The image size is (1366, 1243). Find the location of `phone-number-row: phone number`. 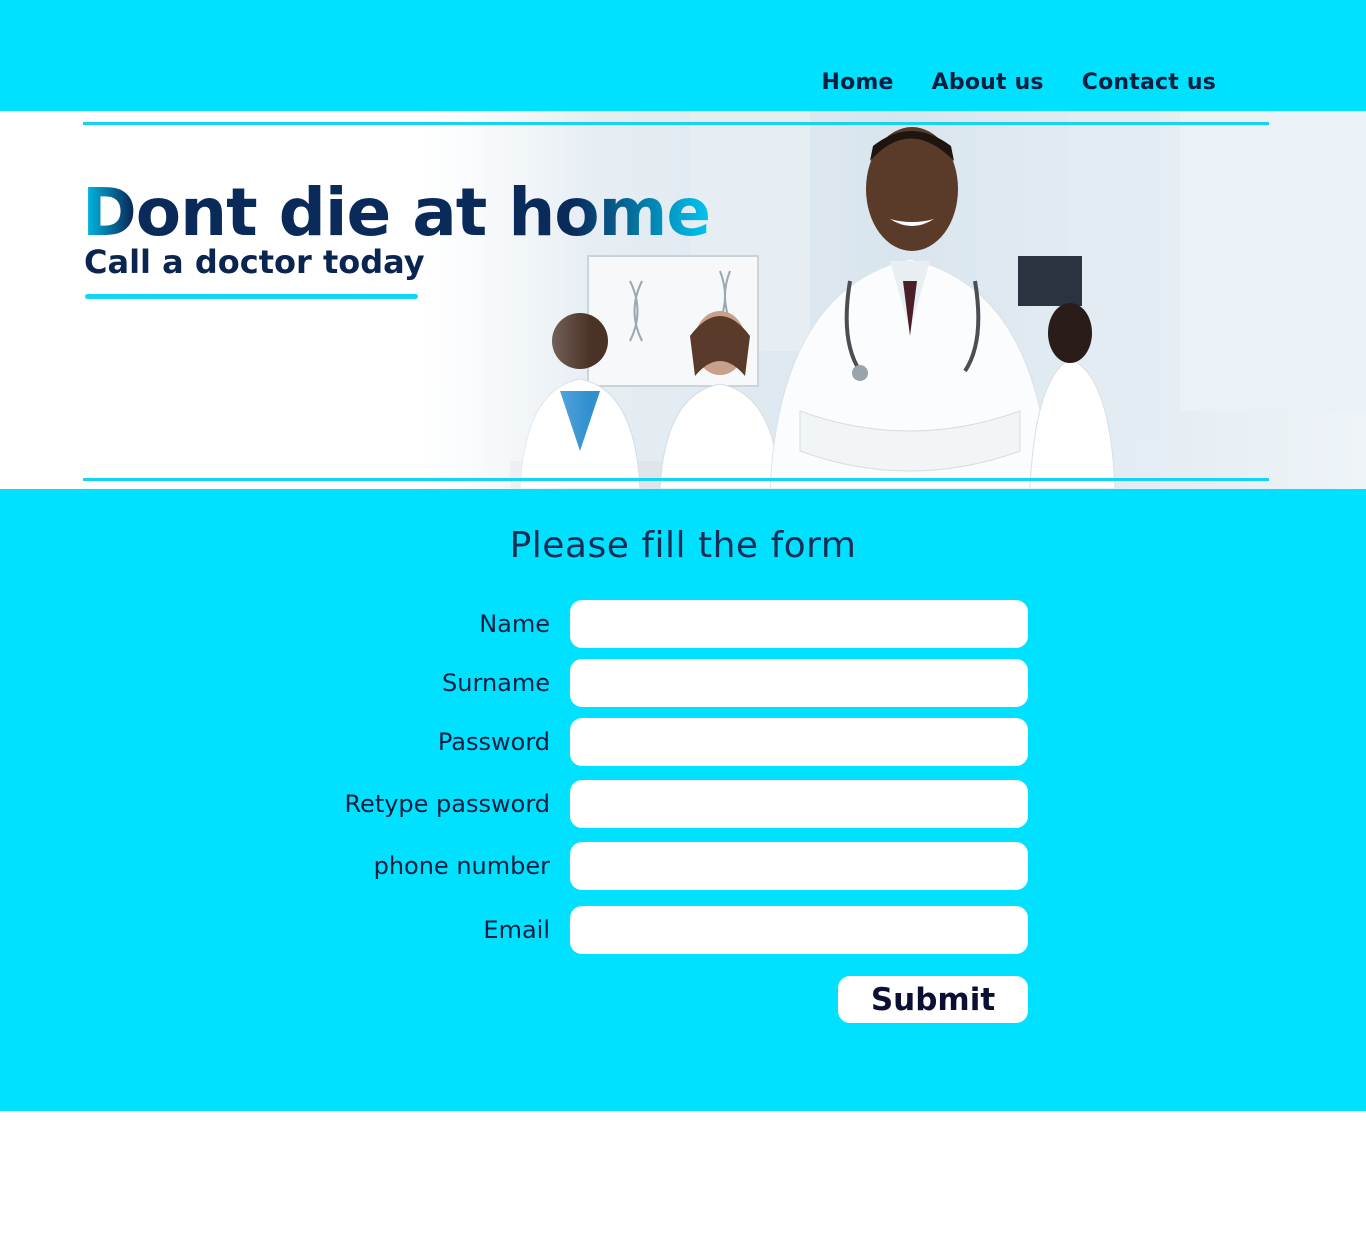

phone-number-row: phone number is located at coordinates (683, 866).